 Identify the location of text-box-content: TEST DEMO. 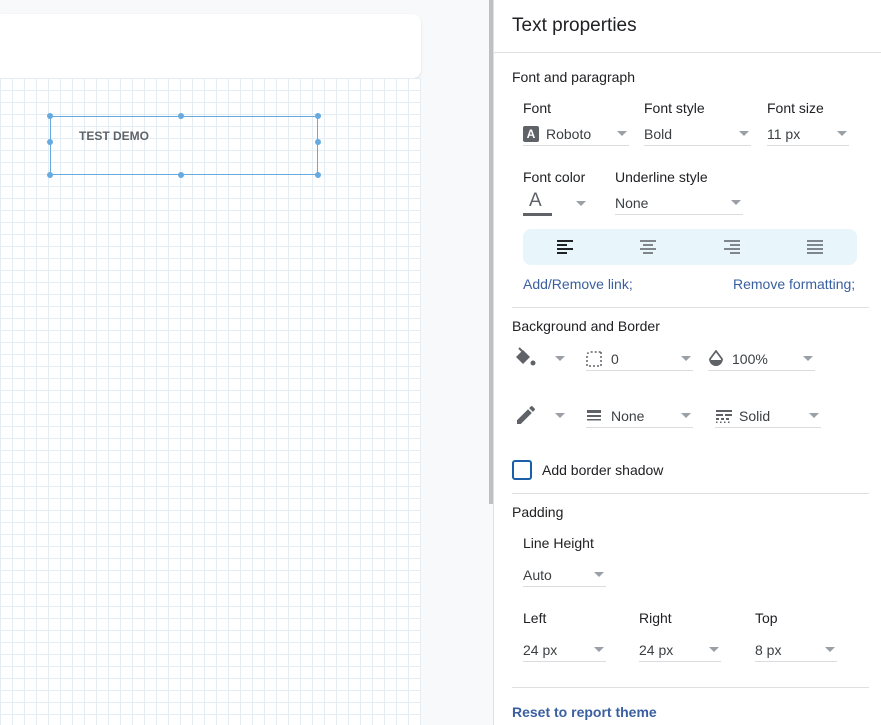
(114, 136).